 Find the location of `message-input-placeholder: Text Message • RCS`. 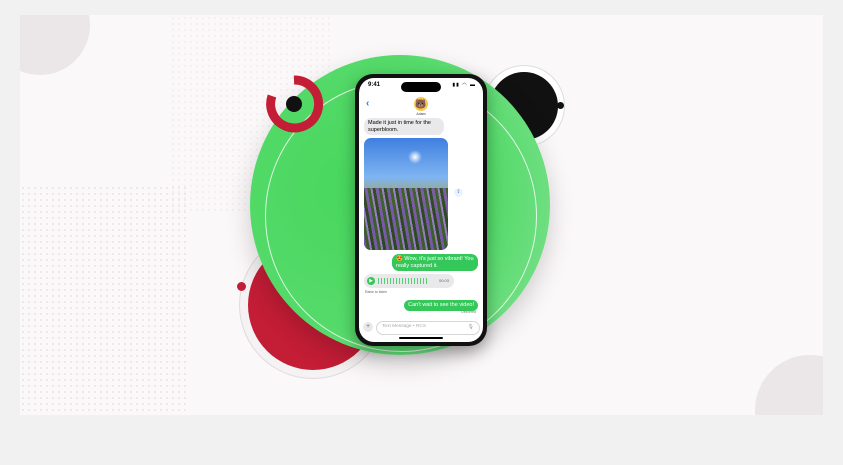

message-input-placeholder: Text Message • RCS is located at coordinates (404, 326).